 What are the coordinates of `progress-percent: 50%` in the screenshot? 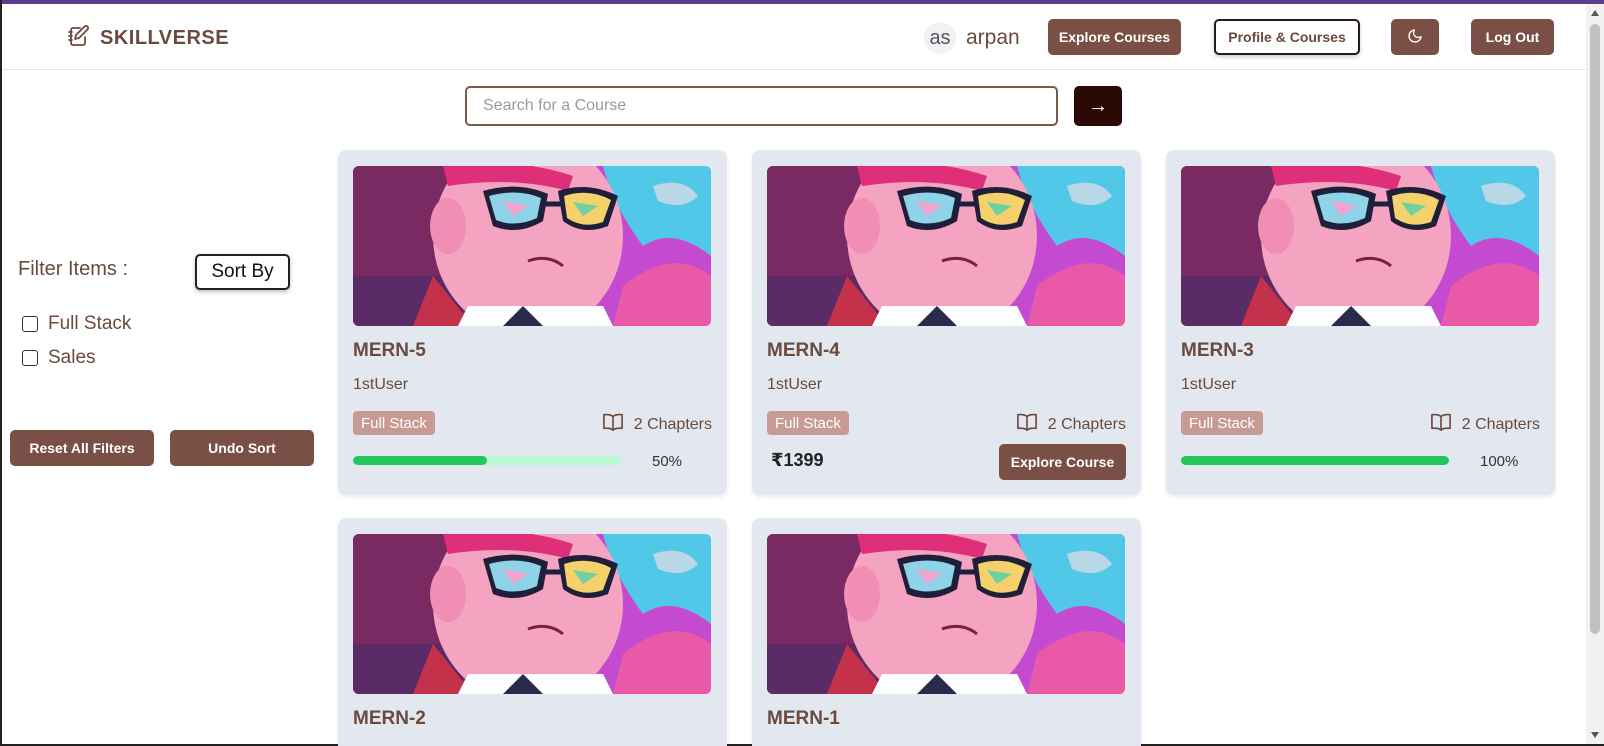 It's located at (667, 461).